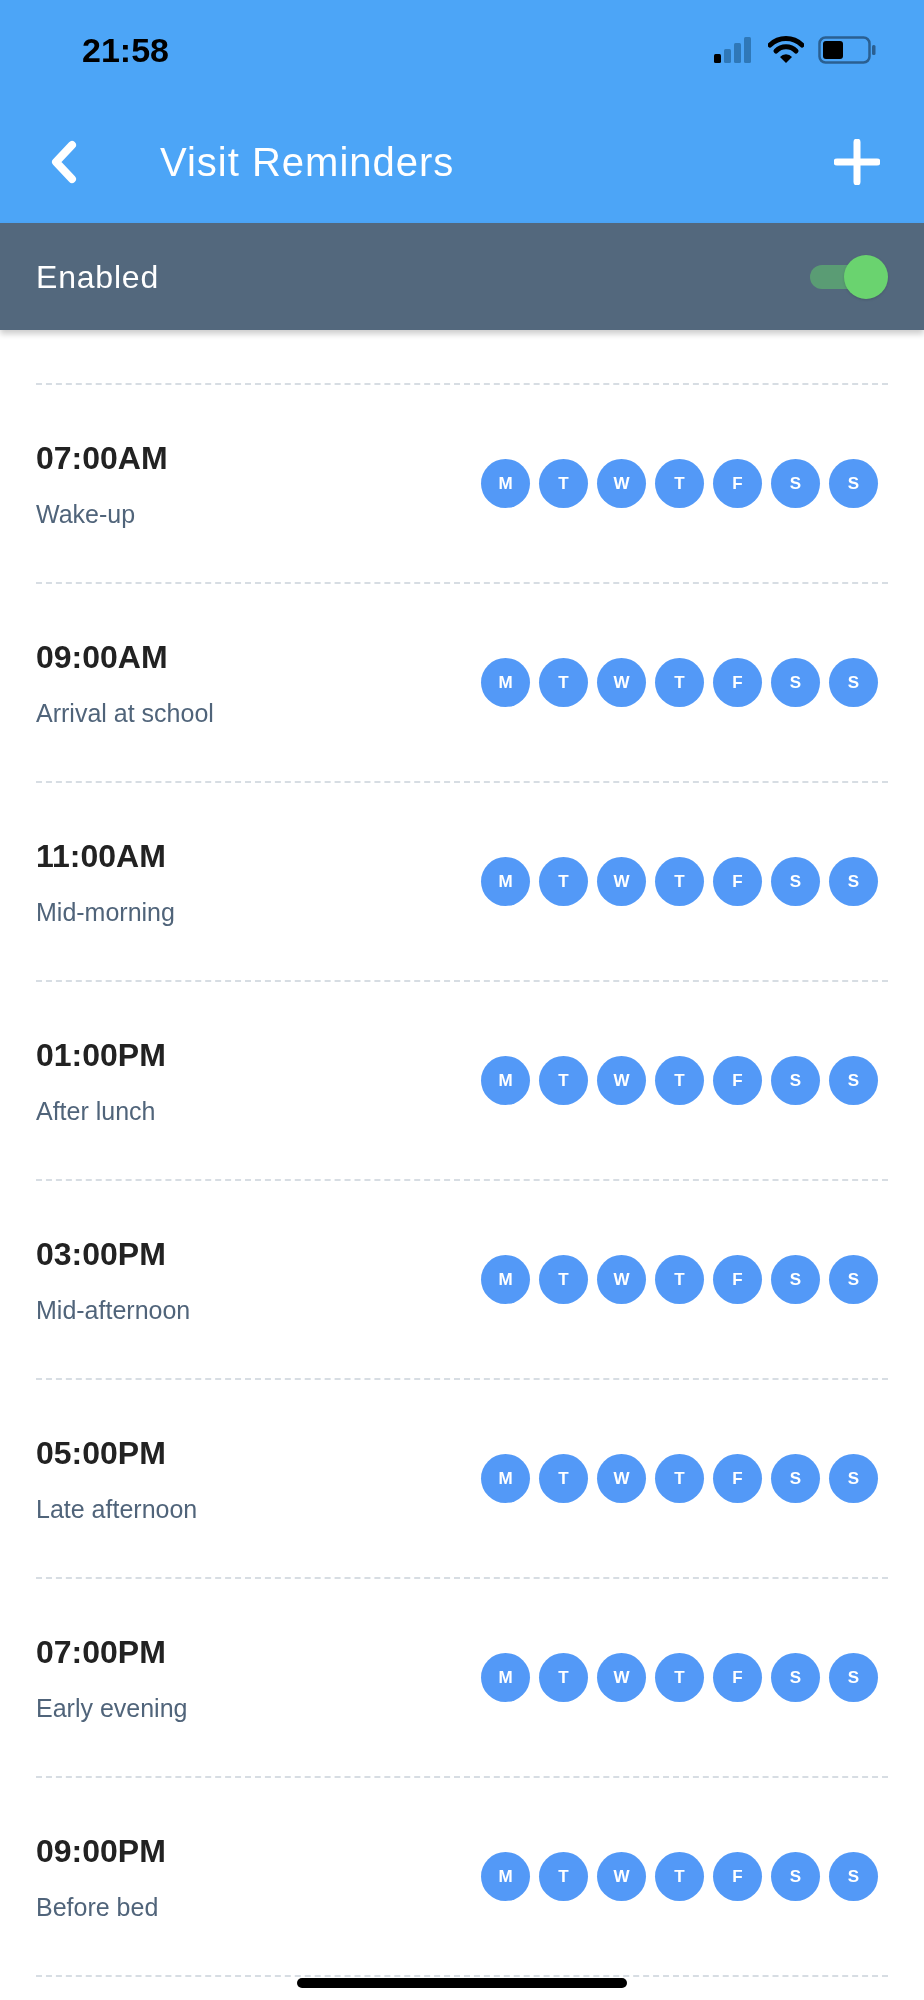  What do you see at coordinates (96, 1111) in the screenshot?
I see `reminder-label: After lunch` at bounding box center [96, 1111].